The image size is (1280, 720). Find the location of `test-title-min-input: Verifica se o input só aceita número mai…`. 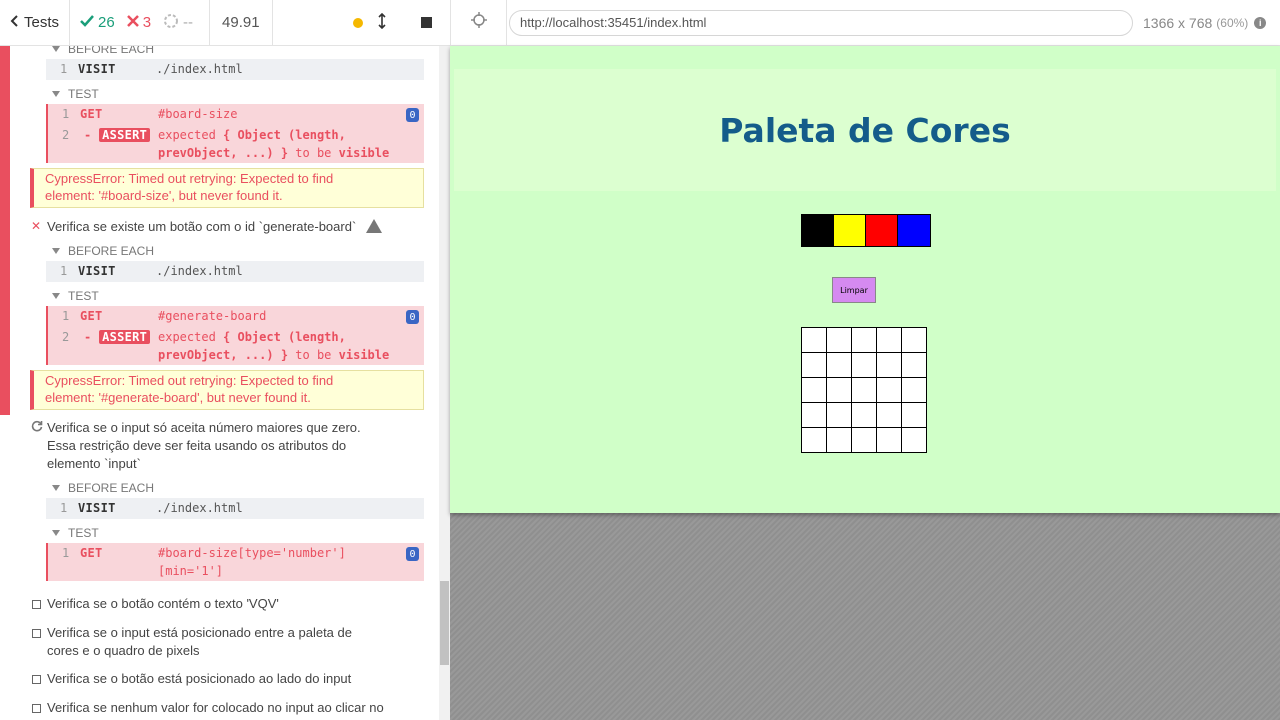

test-title-min-input: Verifica se o input só aceita número mai… is located at coordinates (204, 446).